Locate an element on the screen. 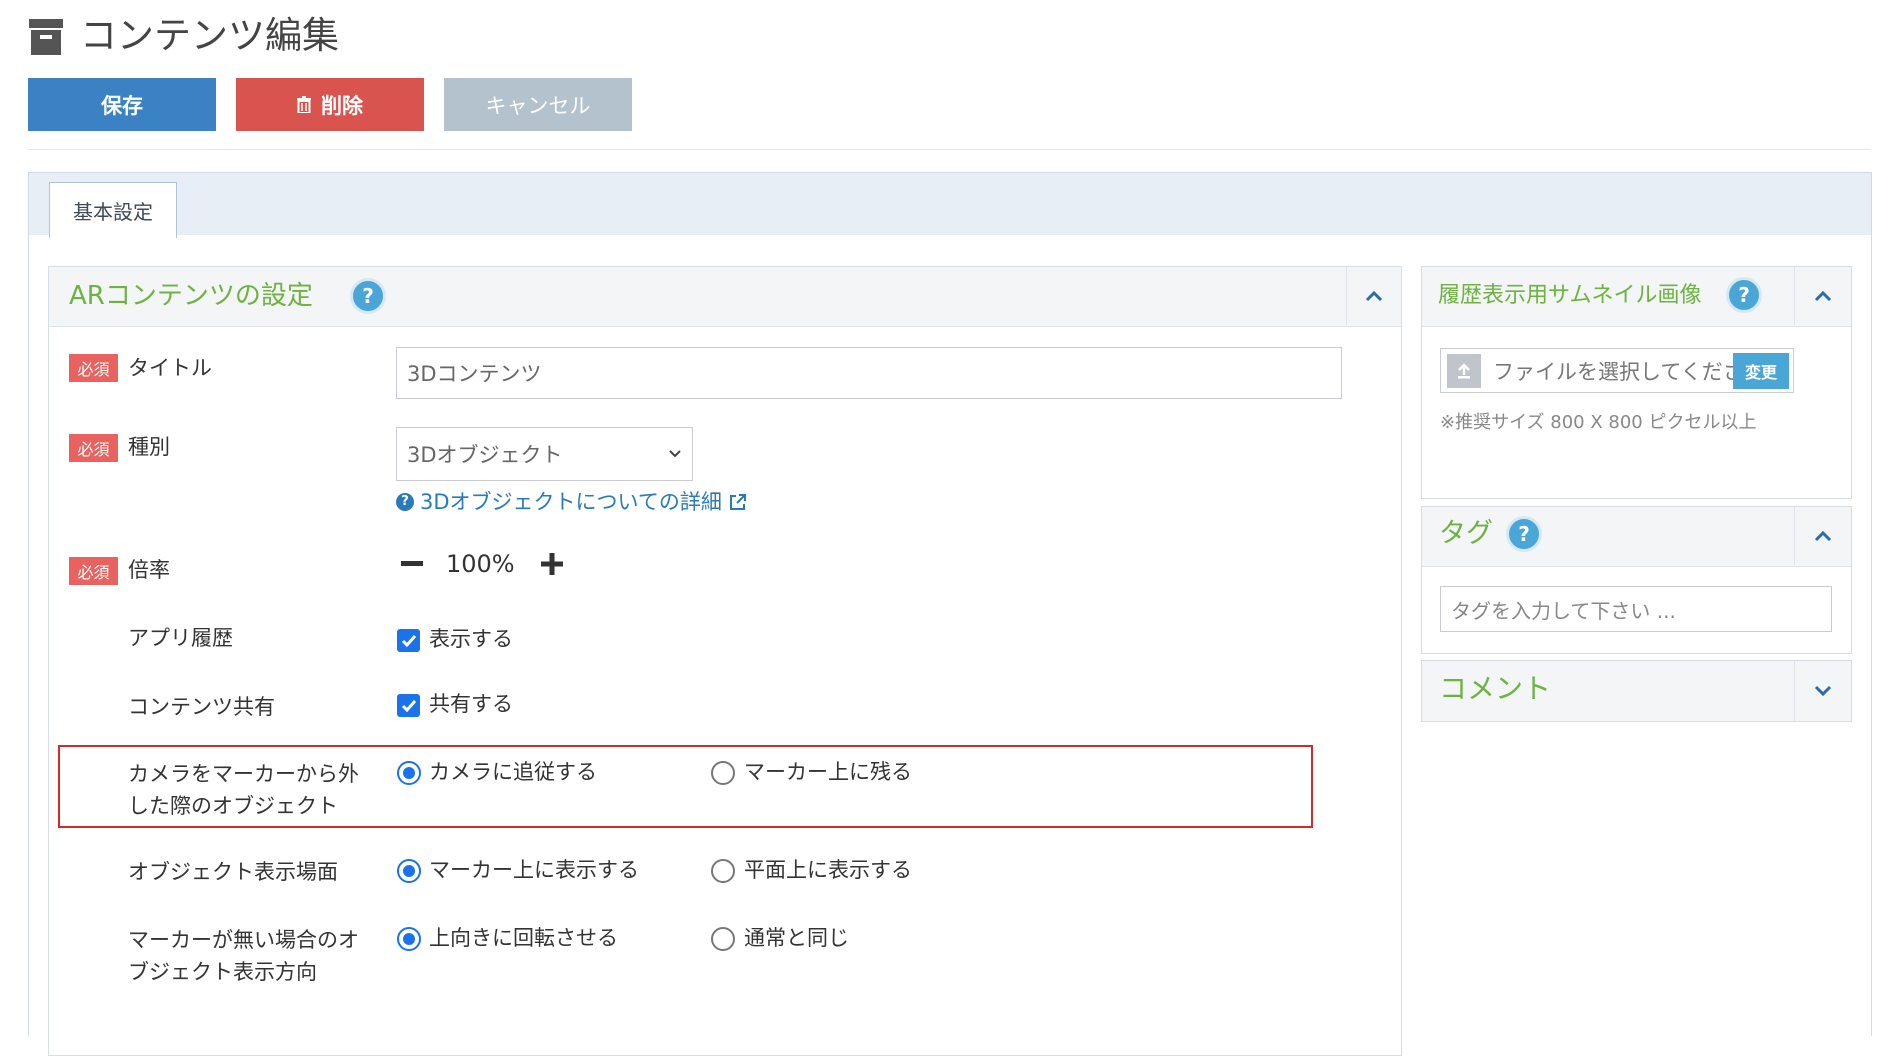 The width and height of the screenshot is (1887, 1056). no-marker-direction-label-line1: マーカーが無い場合のオ is located at coordinates (243, 940).